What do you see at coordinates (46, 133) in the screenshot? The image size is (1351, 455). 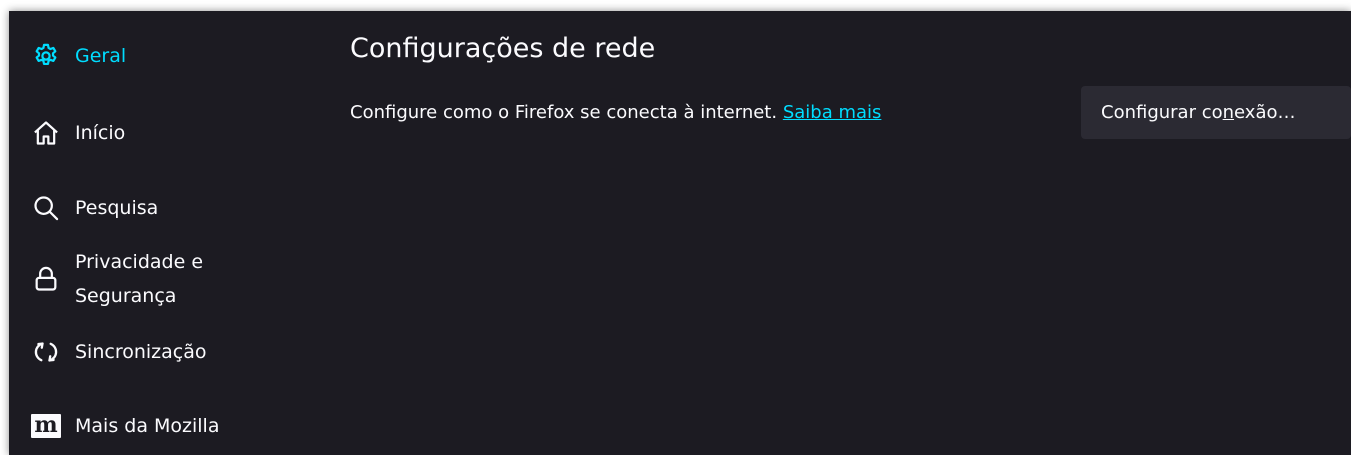 I see `home-icon` at bounding box center [46, 133].